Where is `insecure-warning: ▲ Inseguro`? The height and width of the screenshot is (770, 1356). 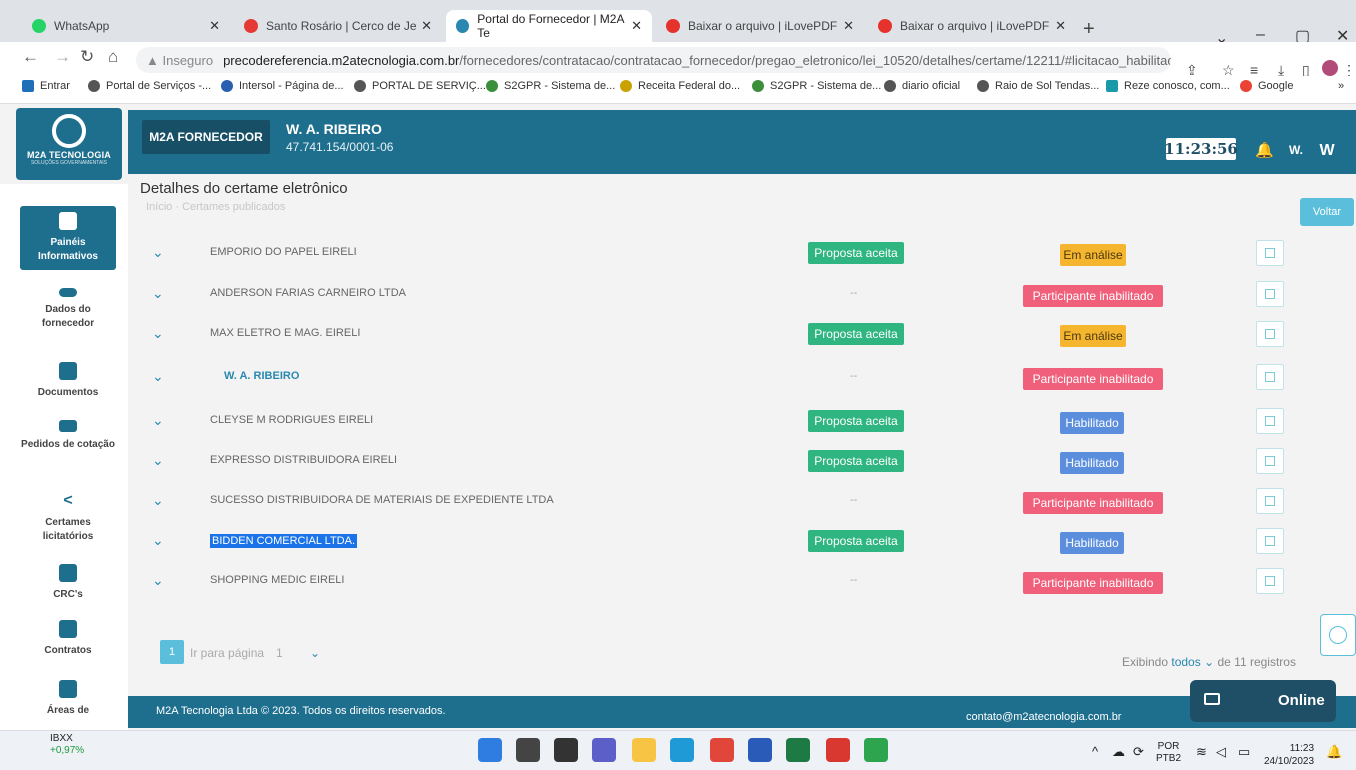 insecure-warning: ▲ Inseguro is located at coordinates (179, 60).